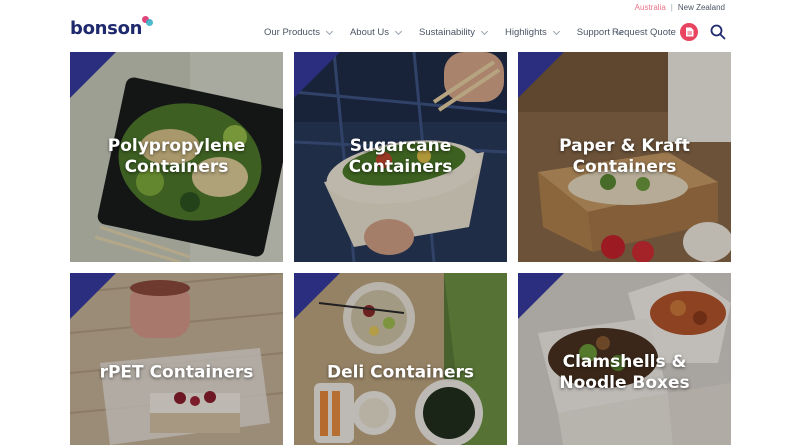 This screenshot has height=445, width=800. I want to click on nav-item-sustainability: Sustainability, so click(454, 32).